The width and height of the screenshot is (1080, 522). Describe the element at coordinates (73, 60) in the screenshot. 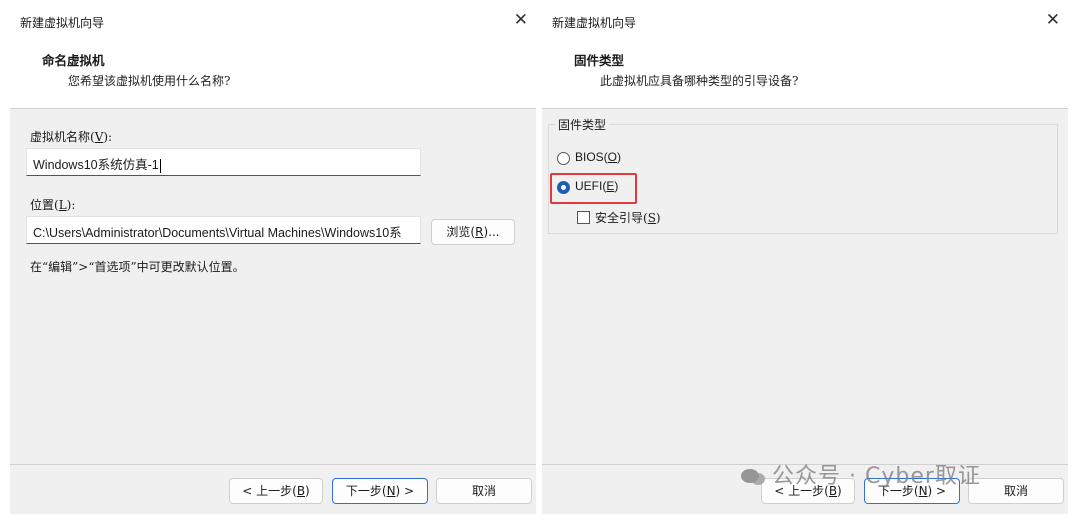

I see `page-title: 命名虚拟机` at that location.